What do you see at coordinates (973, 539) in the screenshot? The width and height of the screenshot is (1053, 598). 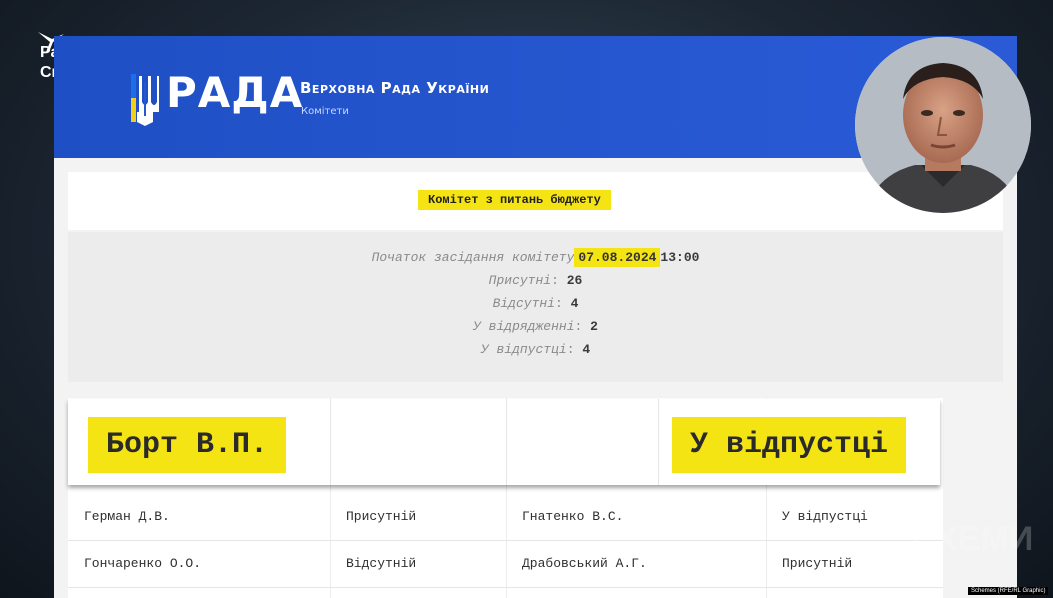 I see `schemes-watermark: СХЕМИ` at bounding box center [973, 539].